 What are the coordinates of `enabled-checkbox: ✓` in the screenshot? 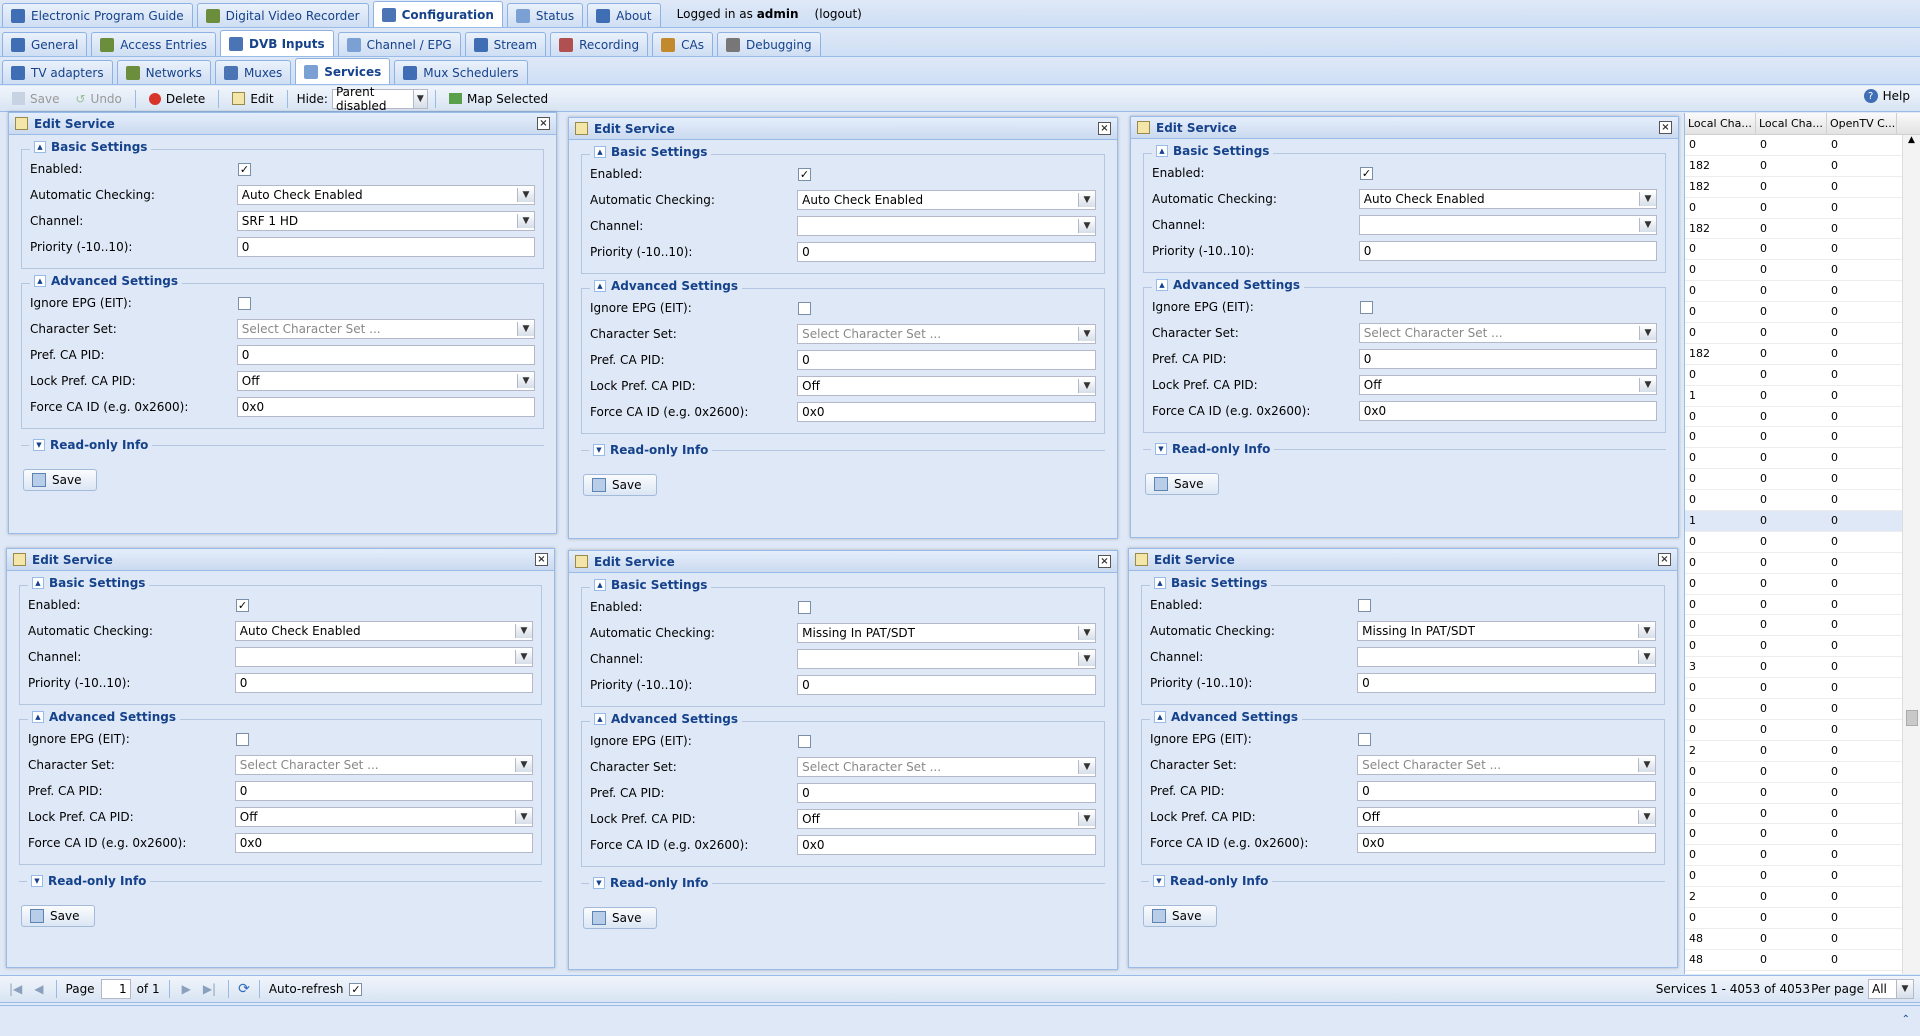 It's located at (1366, 173).